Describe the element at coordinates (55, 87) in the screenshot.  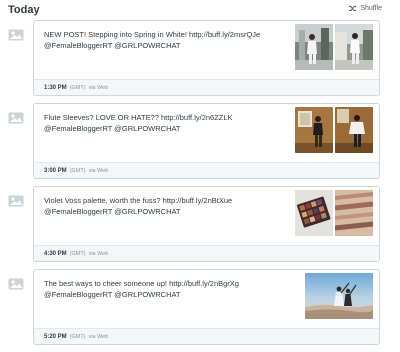
I see `post-time: 1:30 PM` at that location.